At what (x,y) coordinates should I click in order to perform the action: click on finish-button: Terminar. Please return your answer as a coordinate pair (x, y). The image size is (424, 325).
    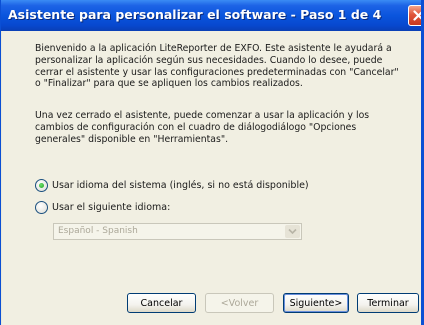
    Looking at the image, I should click on (388, 303).